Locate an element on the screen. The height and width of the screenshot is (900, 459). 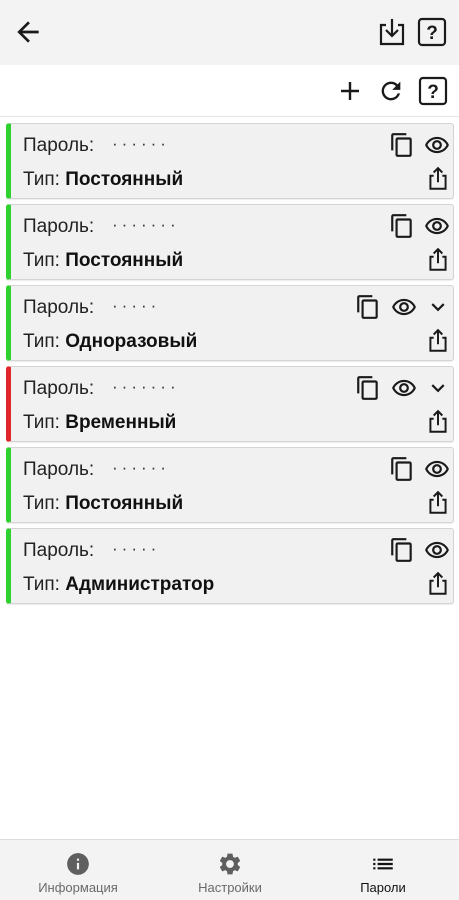
app-bar: ? is located at coordinates (229, 32).